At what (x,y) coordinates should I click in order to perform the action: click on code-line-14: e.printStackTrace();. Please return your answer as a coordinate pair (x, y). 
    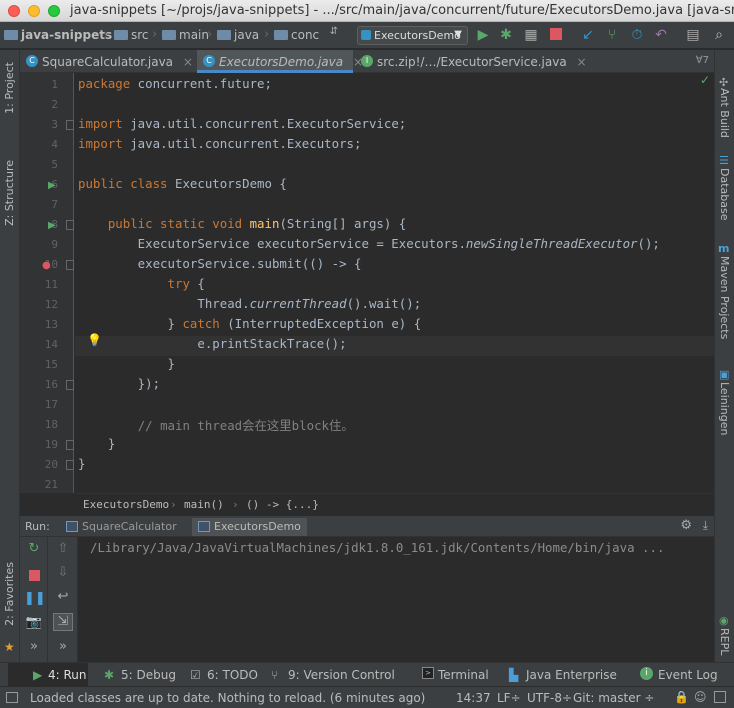
    Looking at the image, I should click on (212, 343).